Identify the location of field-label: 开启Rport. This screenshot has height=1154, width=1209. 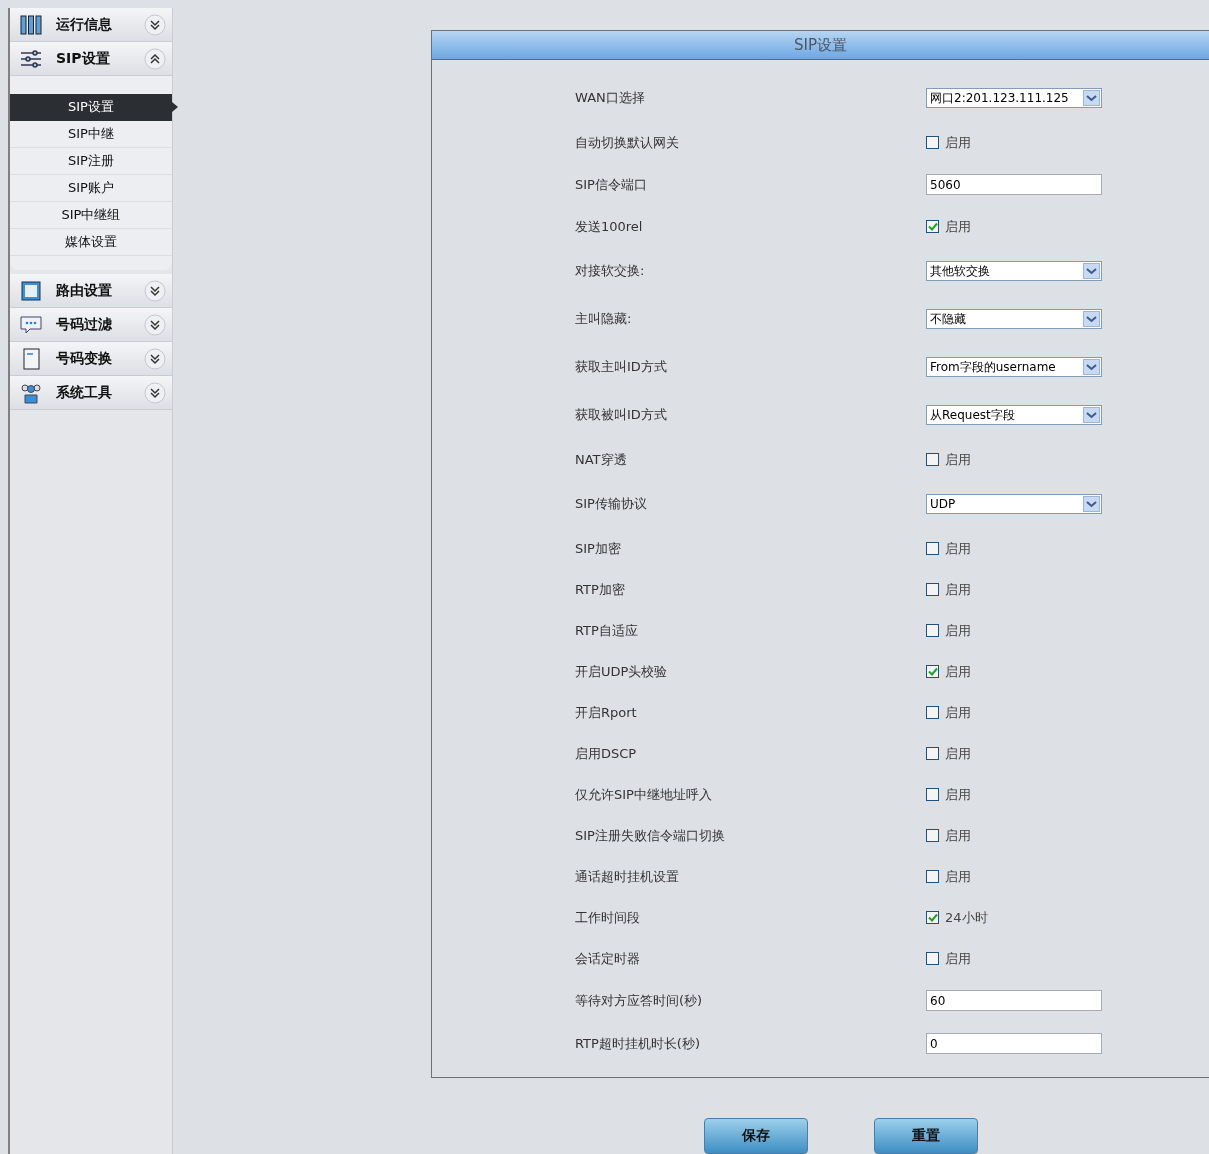
(606, 712).